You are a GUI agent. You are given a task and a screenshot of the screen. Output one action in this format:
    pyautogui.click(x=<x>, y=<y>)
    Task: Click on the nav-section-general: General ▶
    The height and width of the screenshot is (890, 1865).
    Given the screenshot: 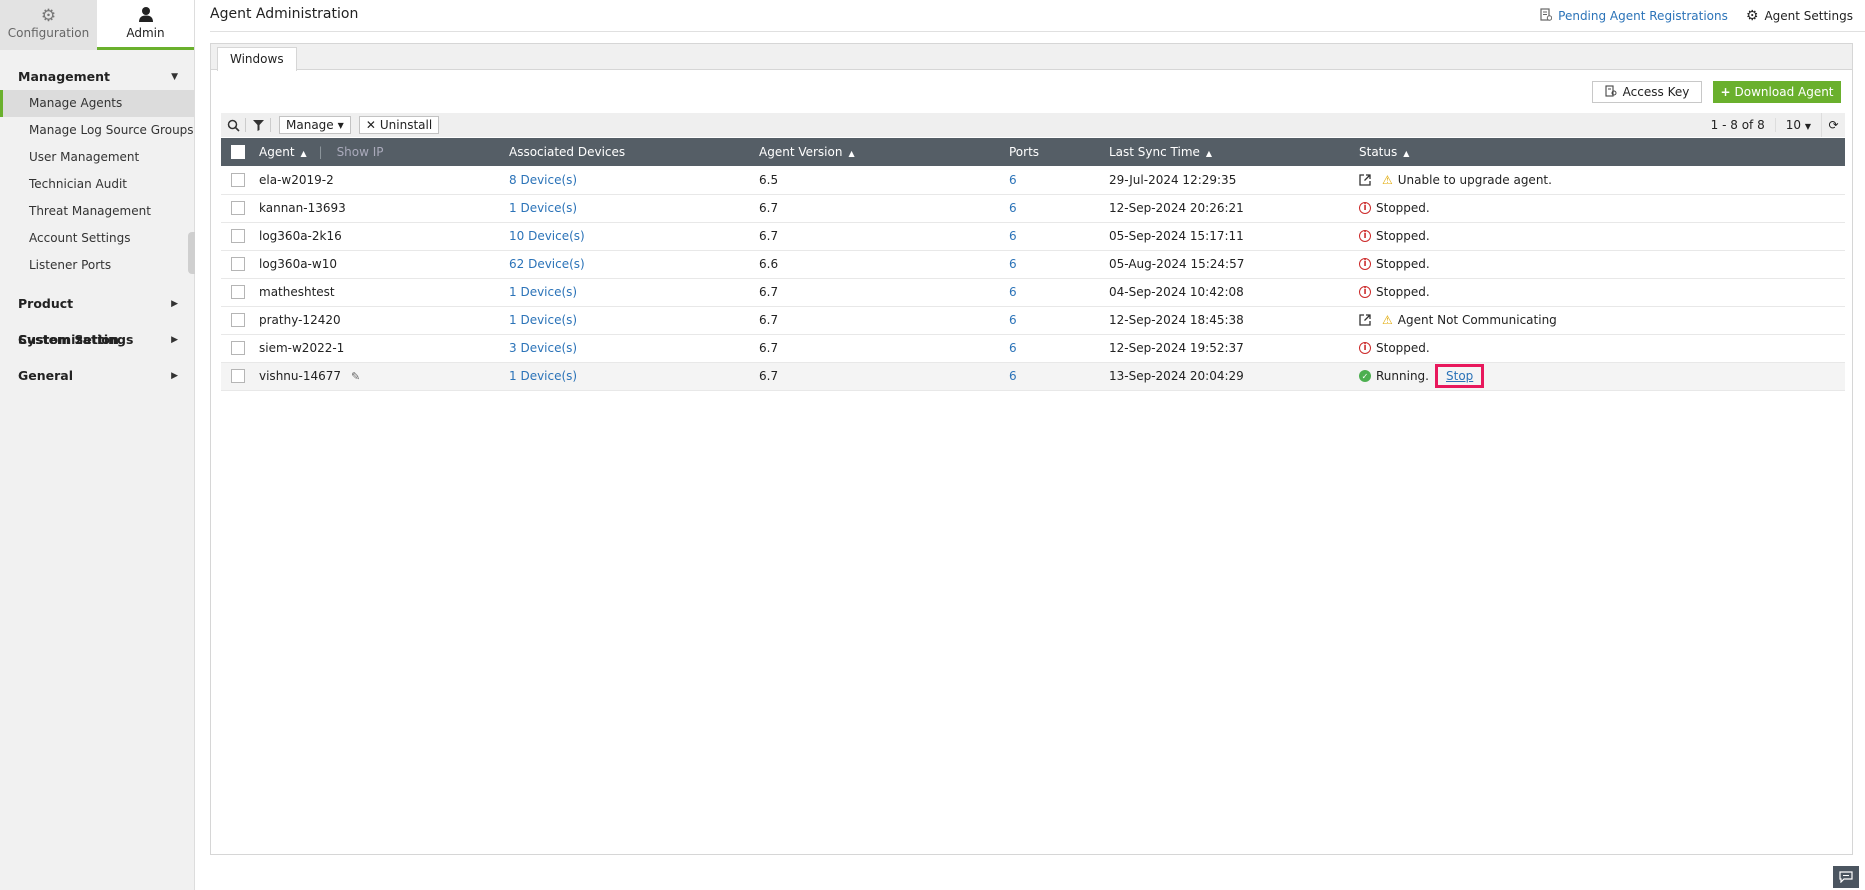 What is the action you would take?
    pyautogui.click(x=97, y=376)
    